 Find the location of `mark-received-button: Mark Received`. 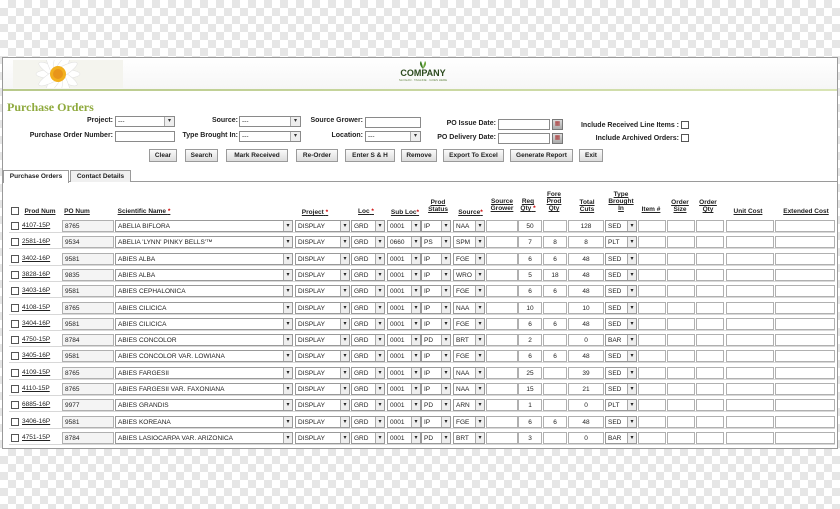

mark-received-button: Mark Received is located at coordinates (257, 155).